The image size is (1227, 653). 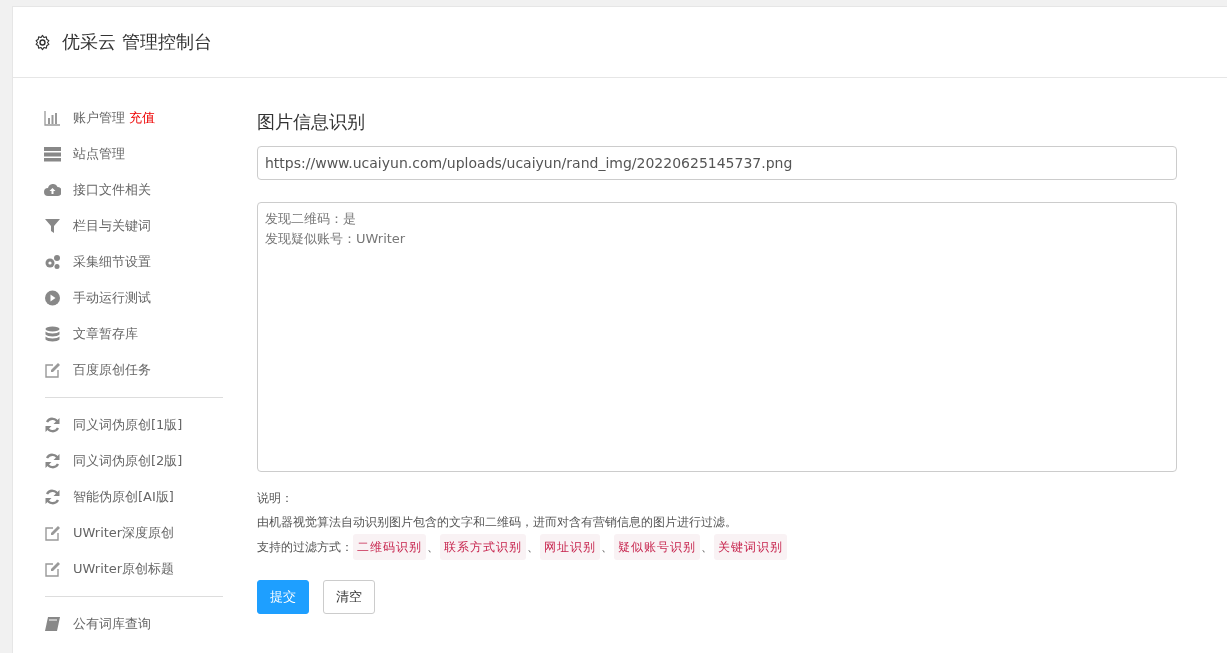 I want to click on result-line: 发现二维码：是, so click(x=311, y=219).